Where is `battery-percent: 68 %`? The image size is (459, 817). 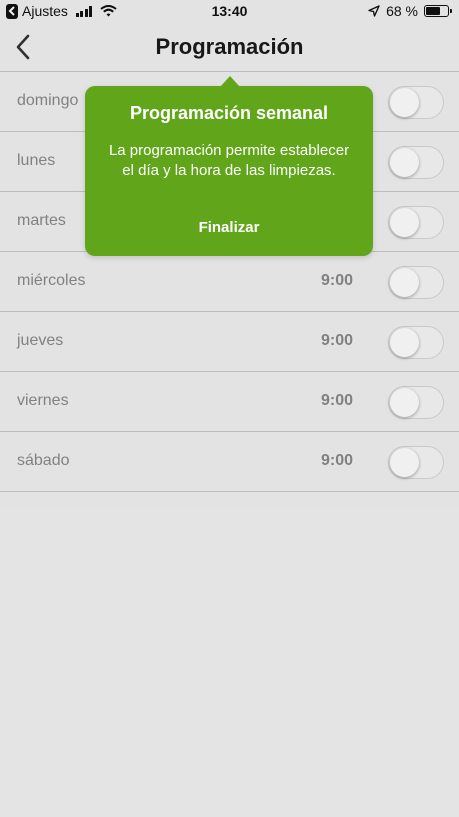
battery-percent: 68 % is located at coordinates (402, 11).